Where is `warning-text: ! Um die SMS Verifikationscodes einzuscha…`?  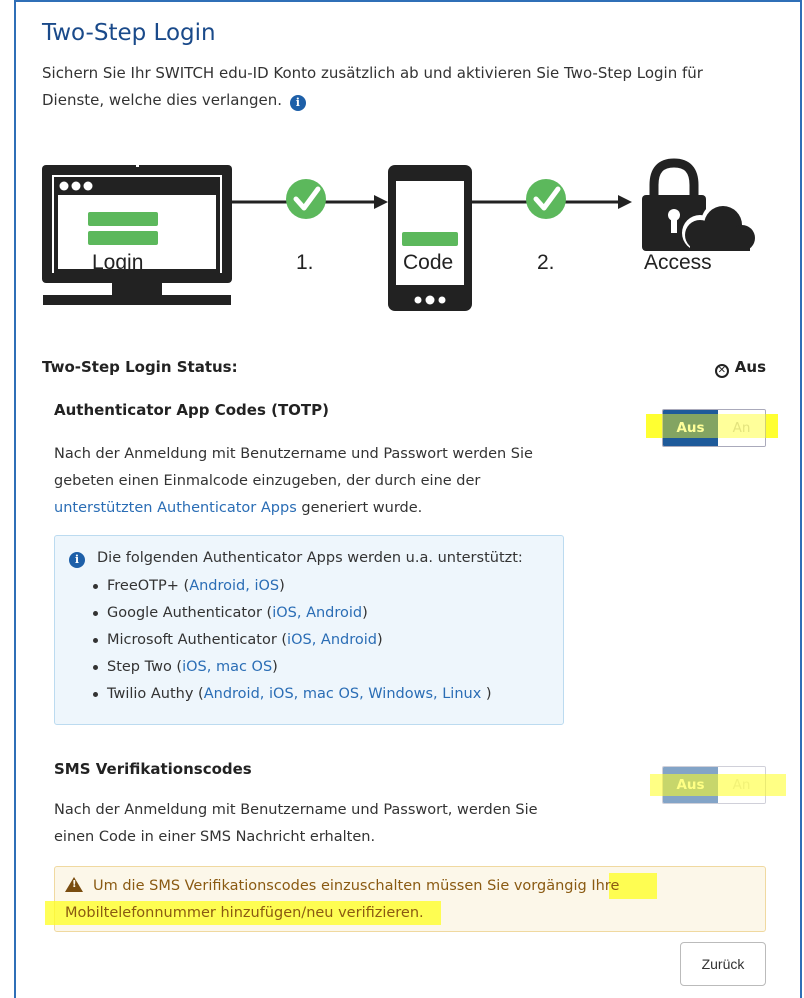 warning-text: ! Um die SMS Verifikationscodes einzuscha… is located at coordinates (410, 900).